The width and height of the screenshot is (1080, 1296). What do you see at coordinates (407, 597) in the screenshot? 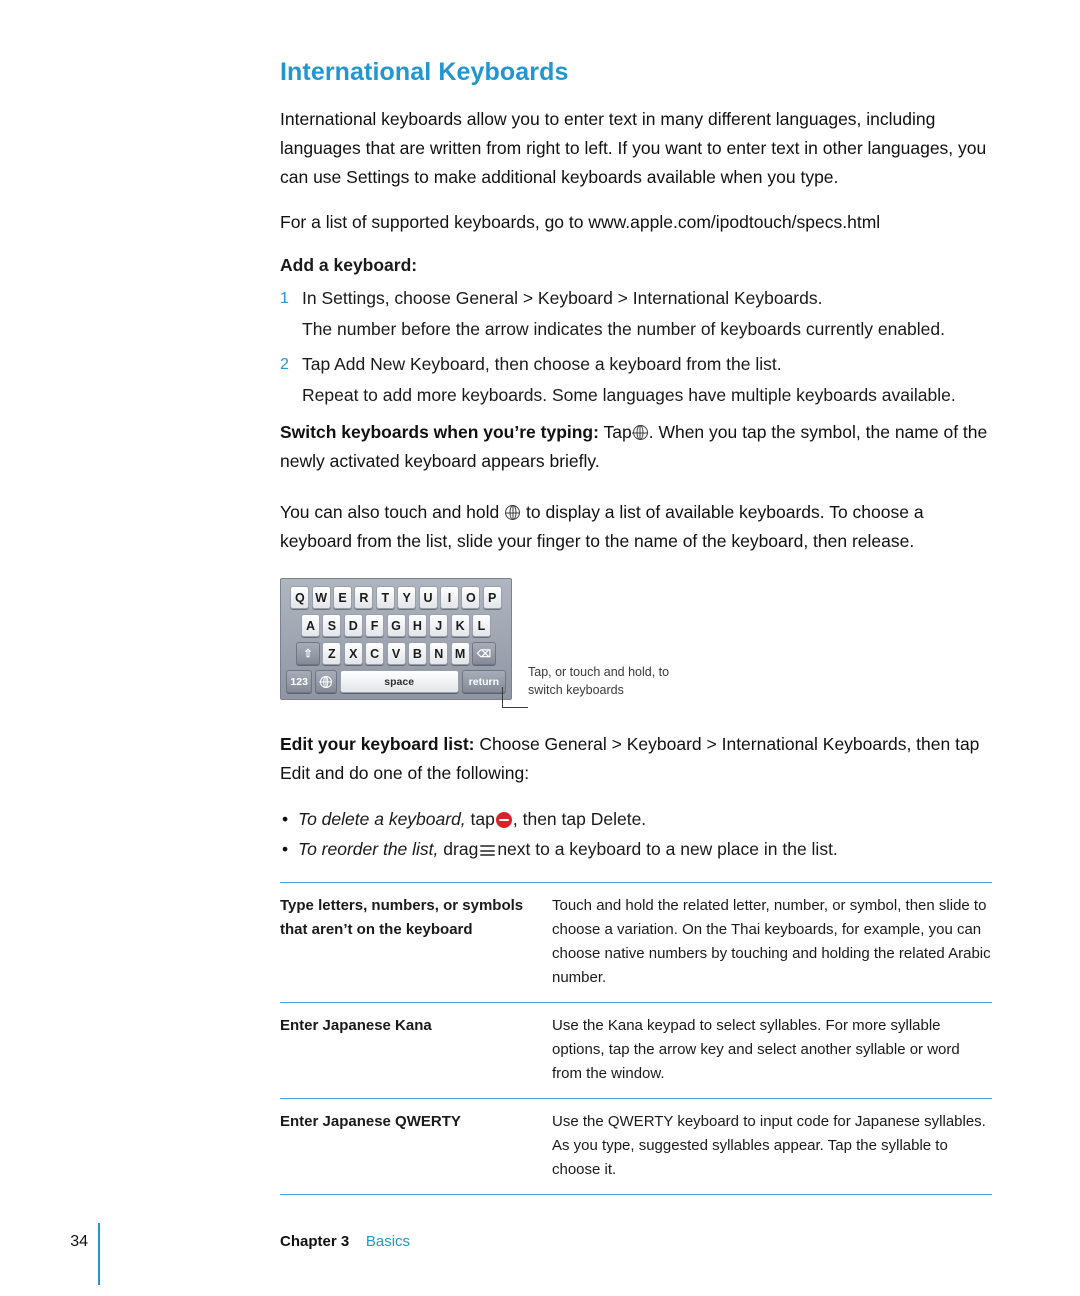
I see `key-y: Y` at bounding box center [407, 597].